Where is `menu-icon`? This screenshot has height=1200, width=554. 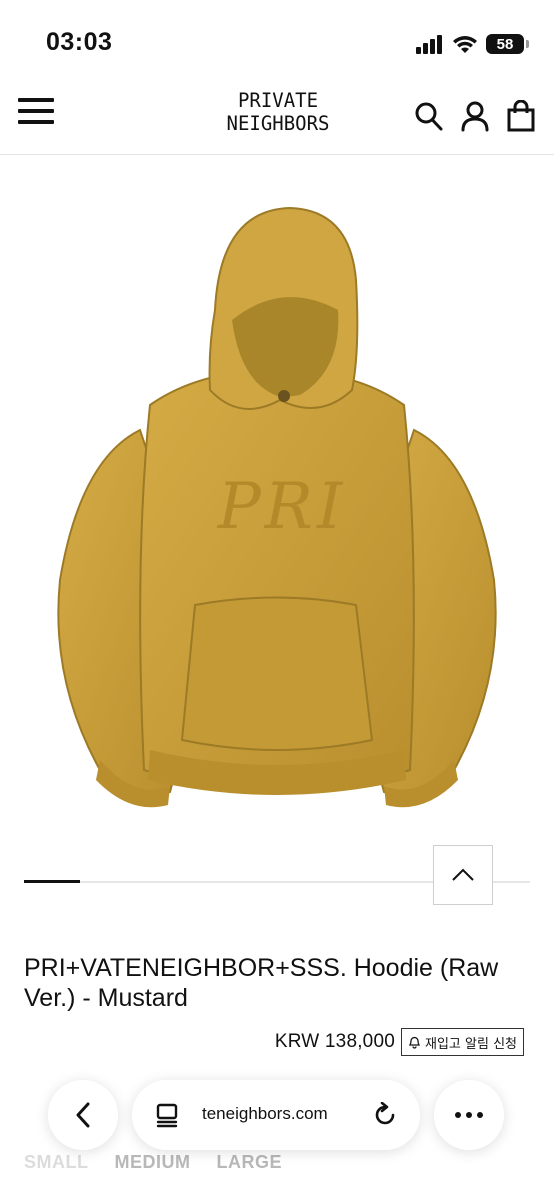
menu-icon is located at coordinates (36, 113).